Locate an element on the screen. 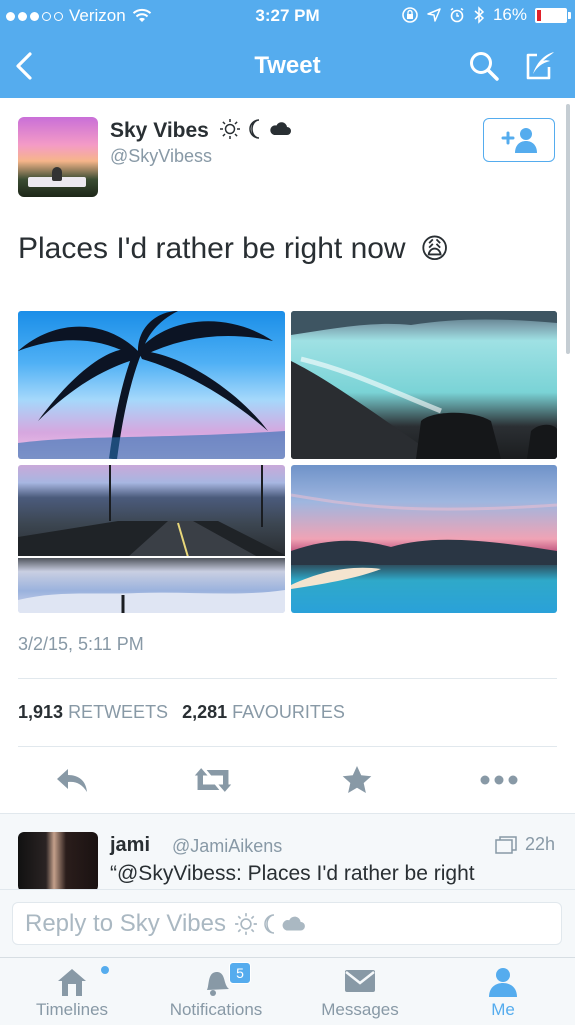  star-icon is located at coordinates (357, 779).